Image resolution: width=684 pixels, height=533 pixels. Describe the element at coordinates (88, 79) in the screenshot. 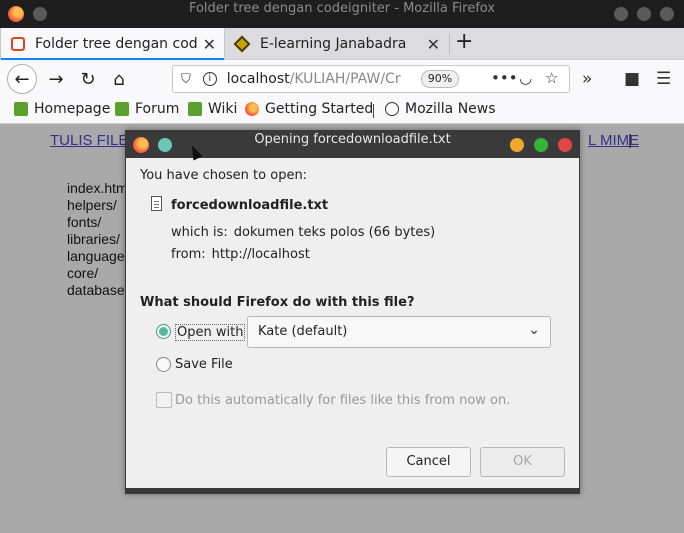

I see `reload-icon: ↻` at that location.